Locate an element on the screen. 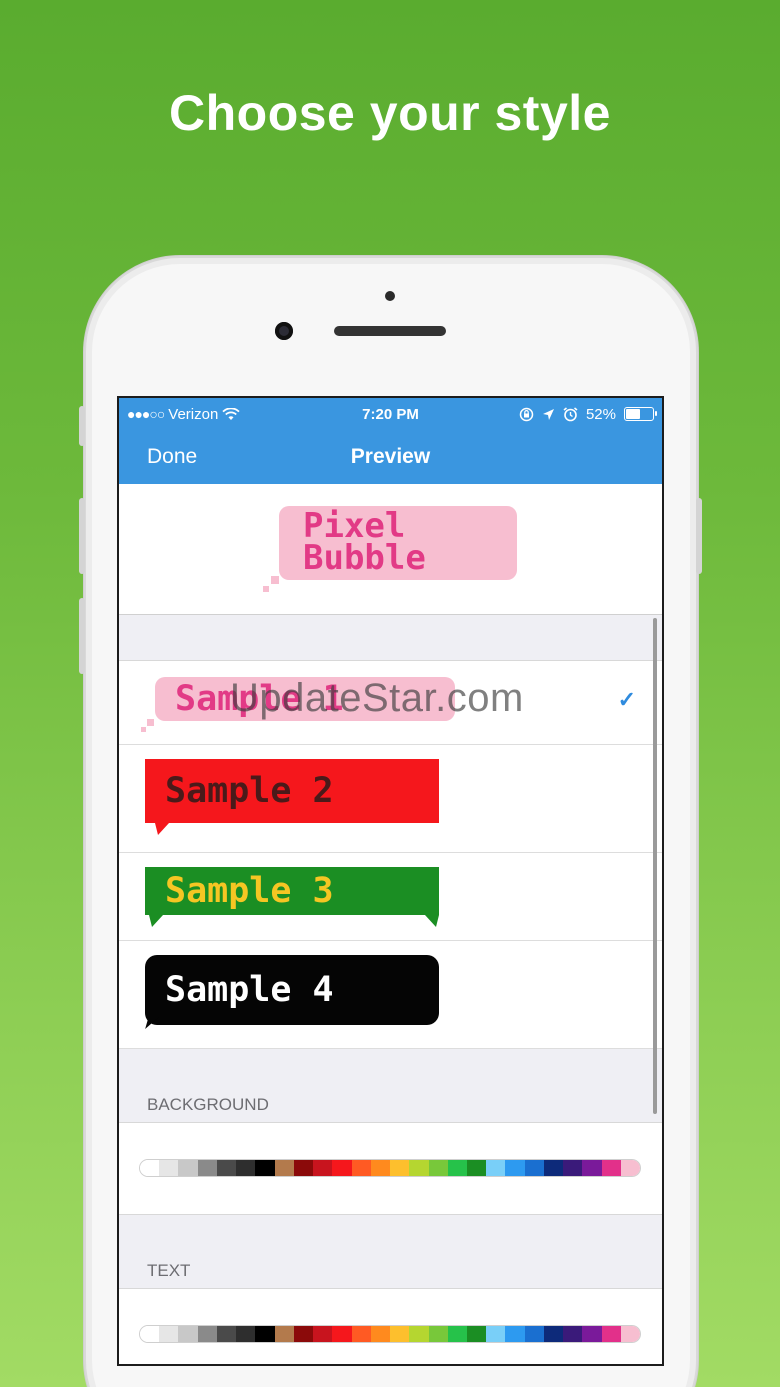  phone-volume-up is located at coordinates (82, 536).